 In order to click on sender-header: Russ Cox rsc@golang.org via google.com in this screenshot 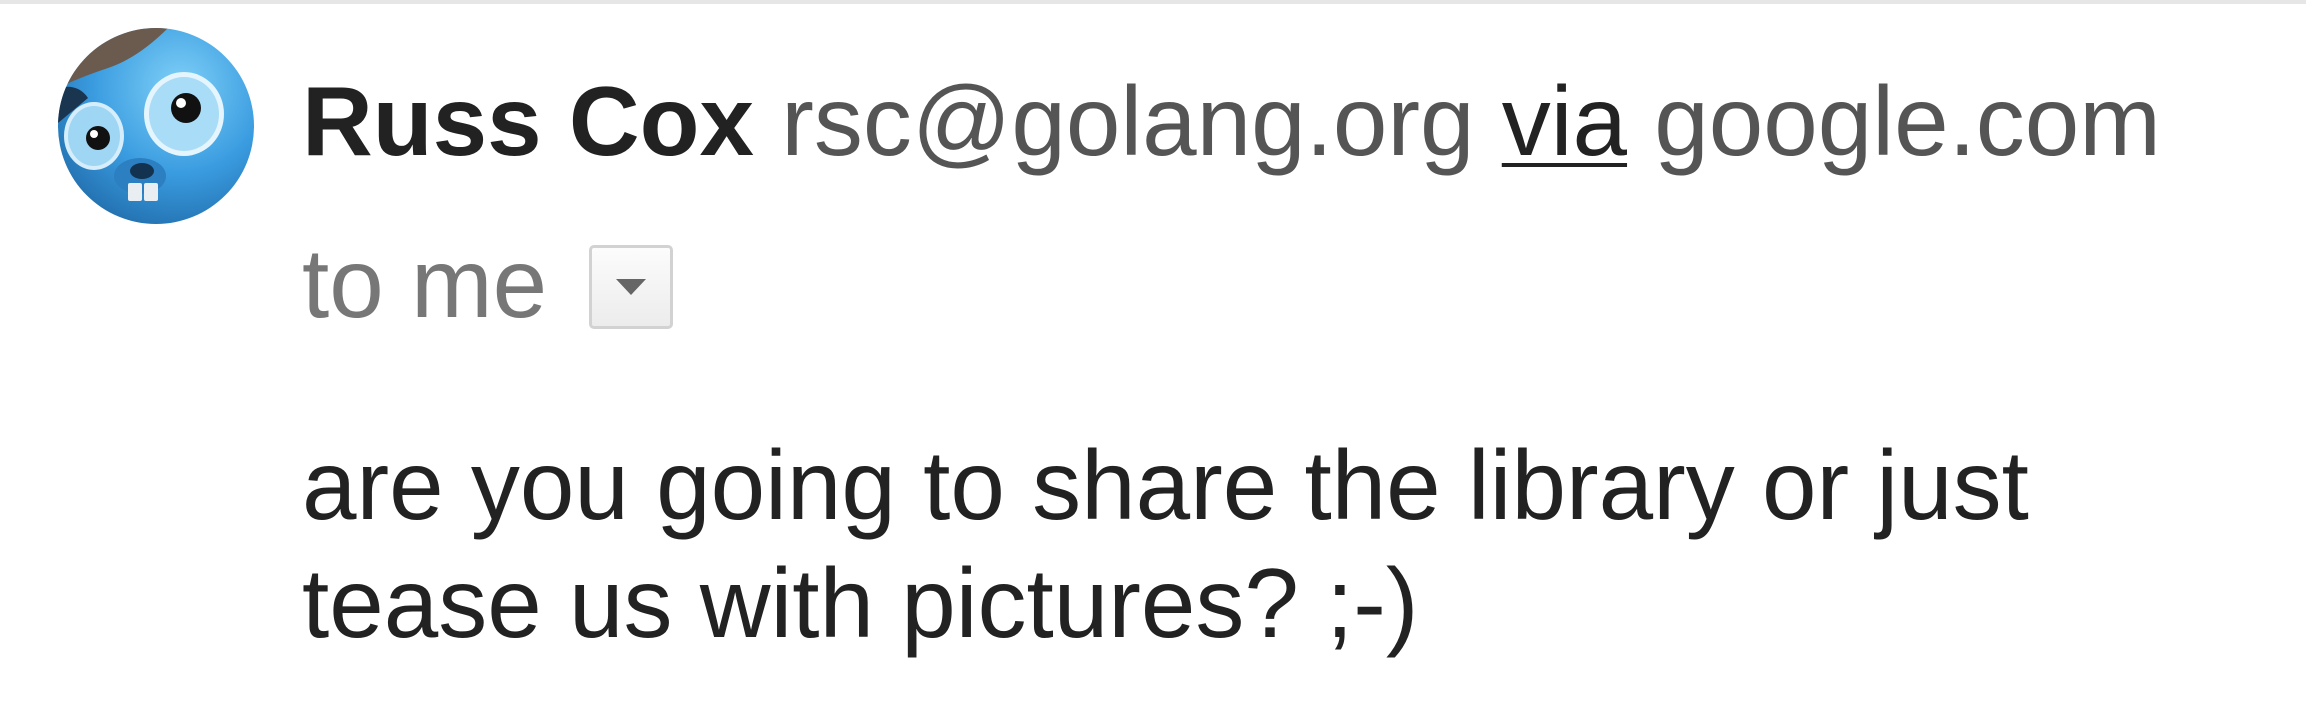, I will do `click(1231, 121)`.